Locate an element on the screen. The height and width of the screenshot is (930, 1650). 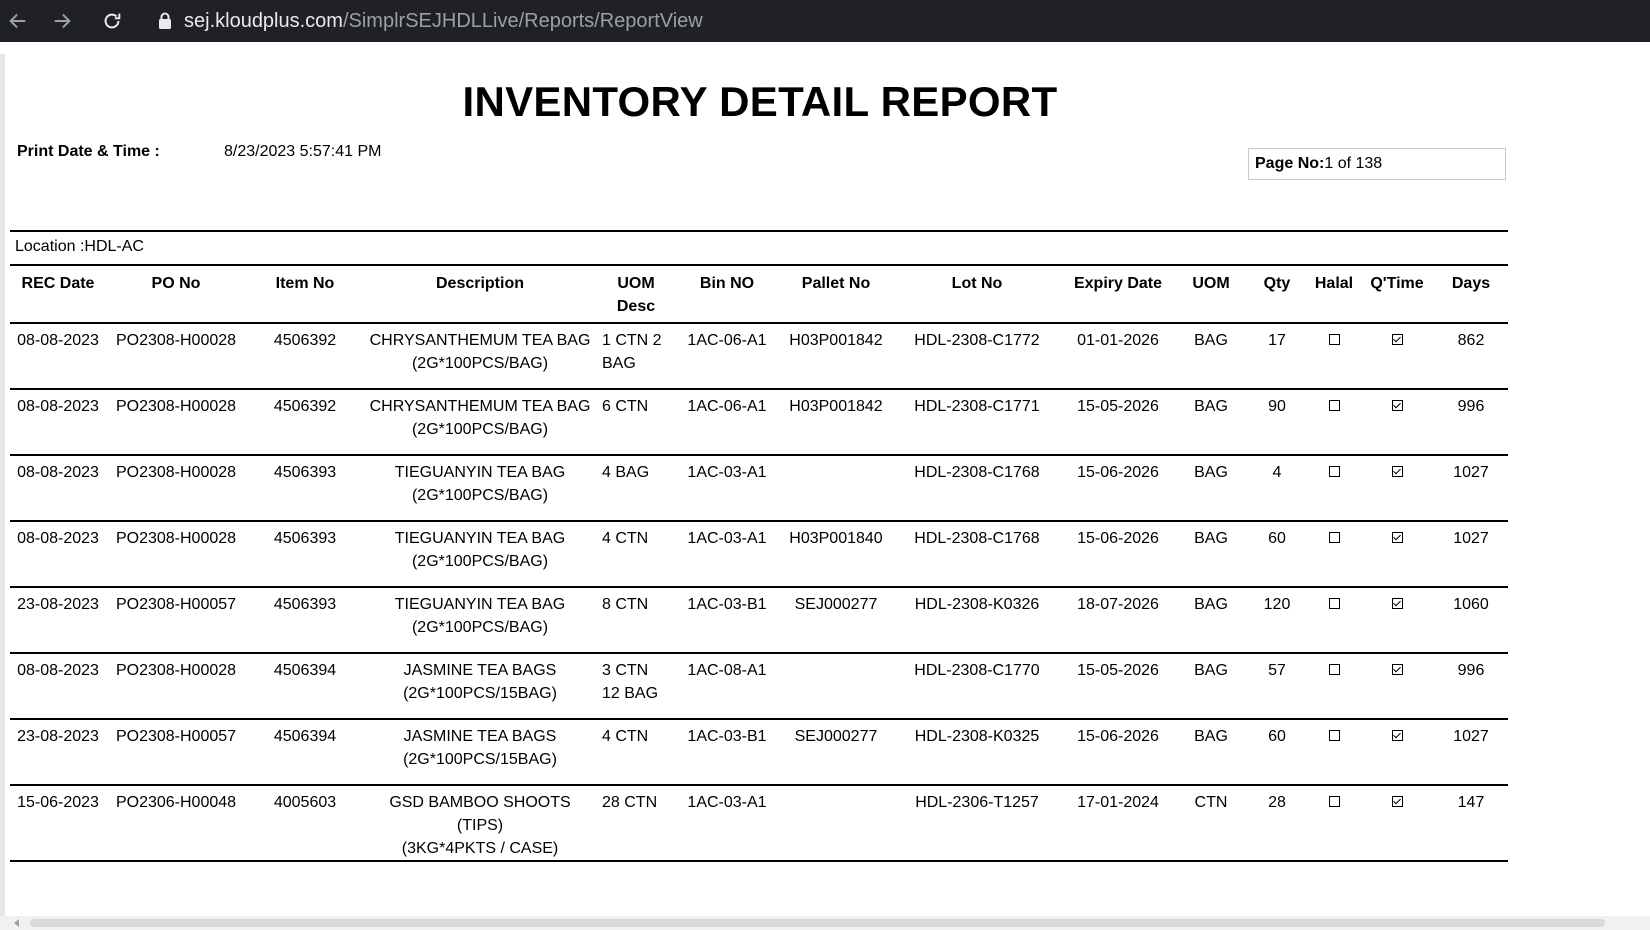
cell-qty: 120 is located at coordinates (1277, 620).